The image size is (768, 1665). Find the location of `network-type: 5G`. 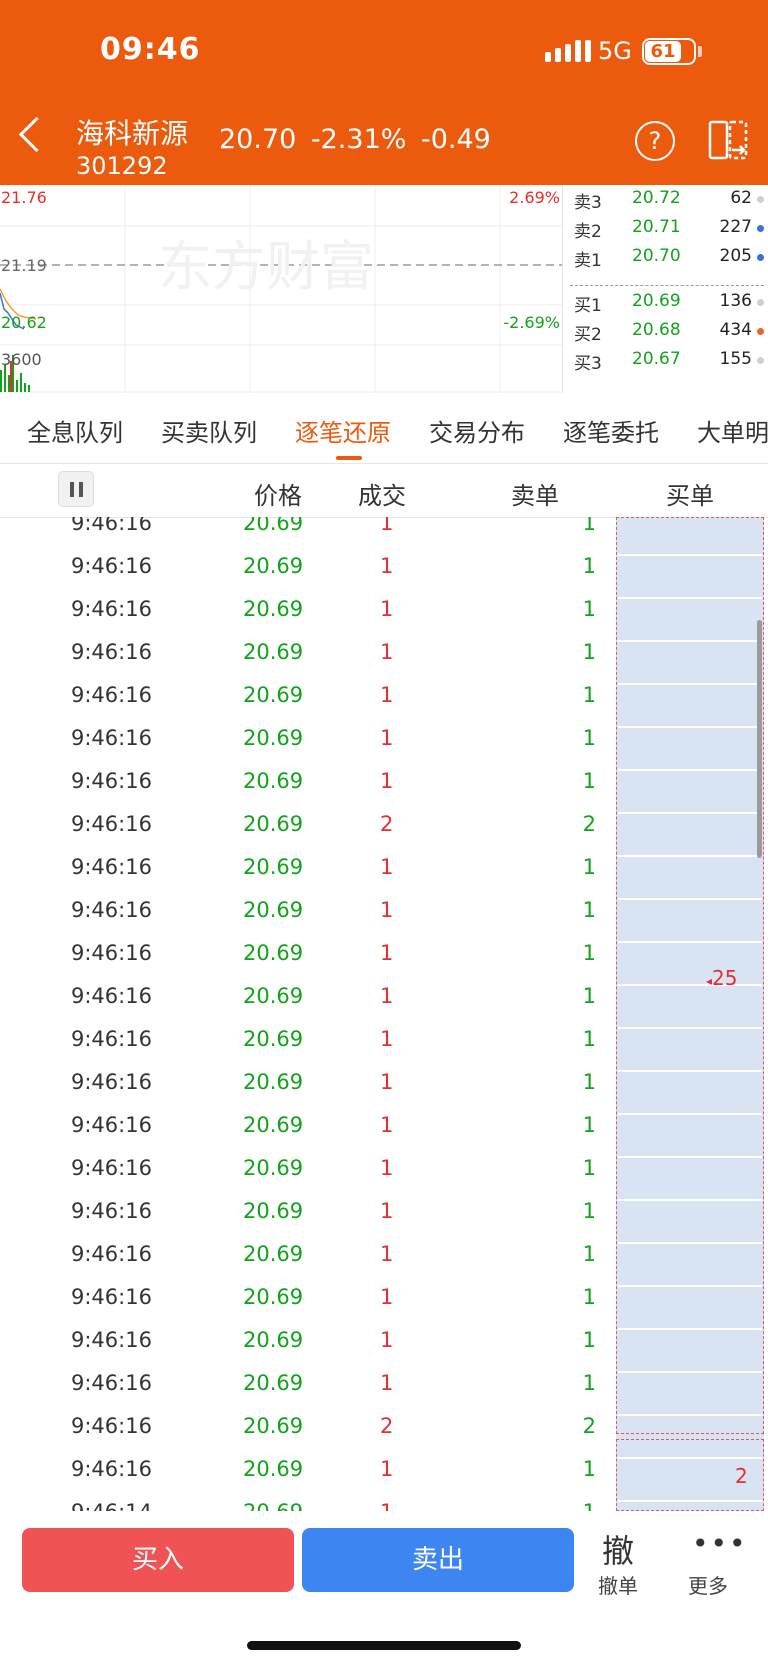

network-type: 5G is located at coordinates (615, 51).